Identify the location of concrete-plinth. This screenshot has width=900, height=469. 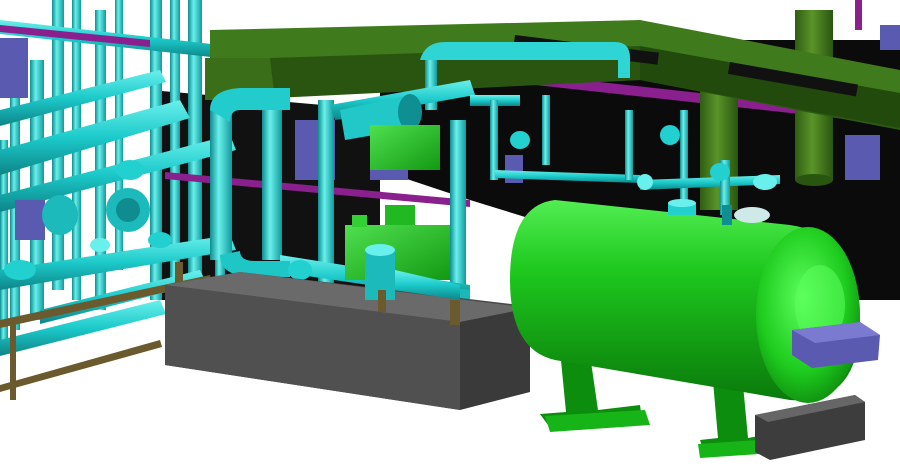
(347, 341).